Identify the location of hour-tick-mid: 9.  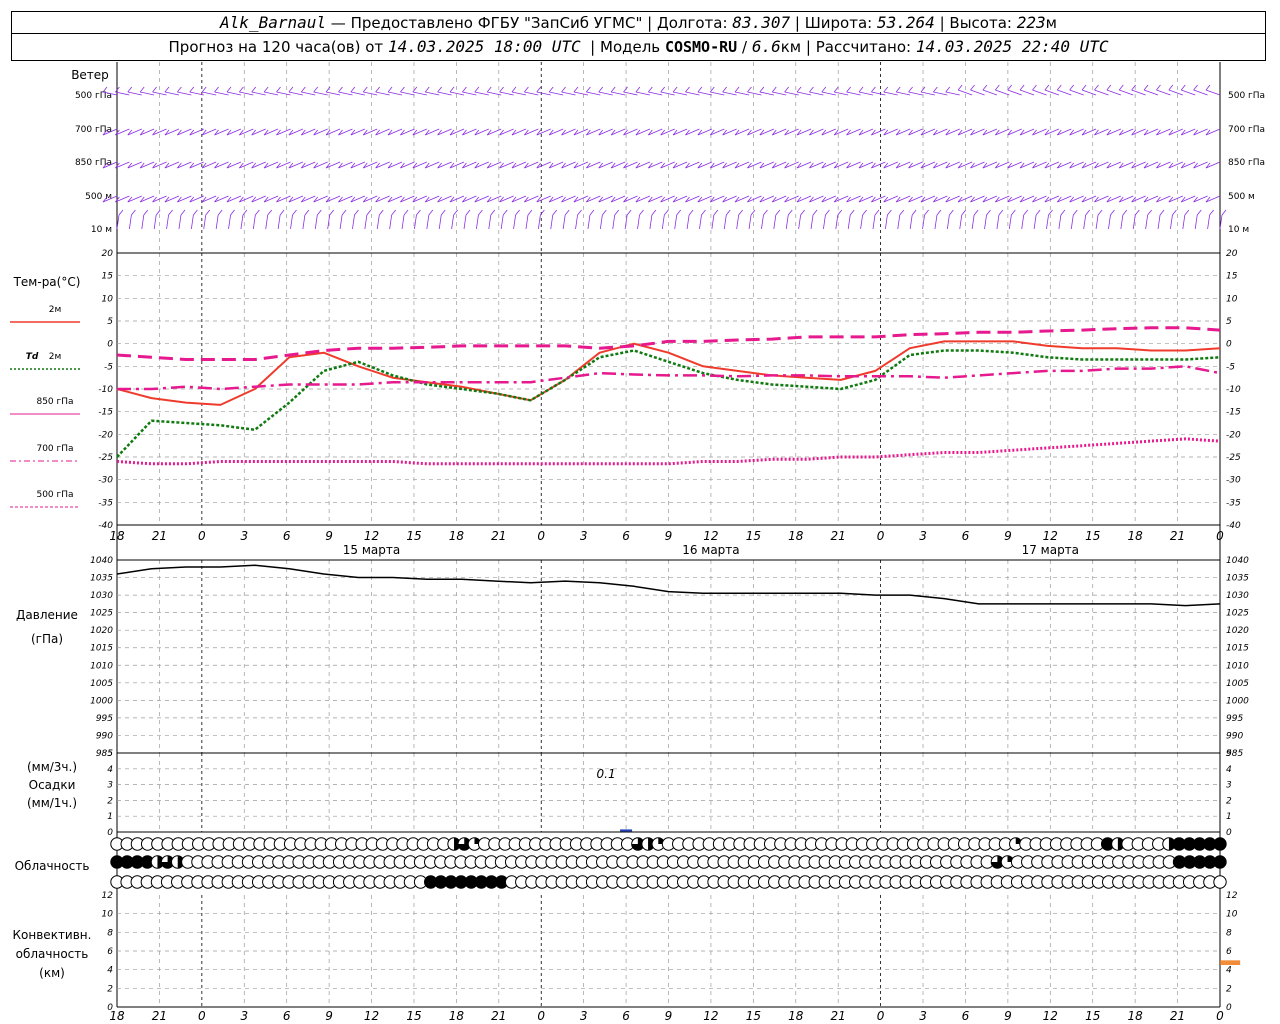
(1008, 536).